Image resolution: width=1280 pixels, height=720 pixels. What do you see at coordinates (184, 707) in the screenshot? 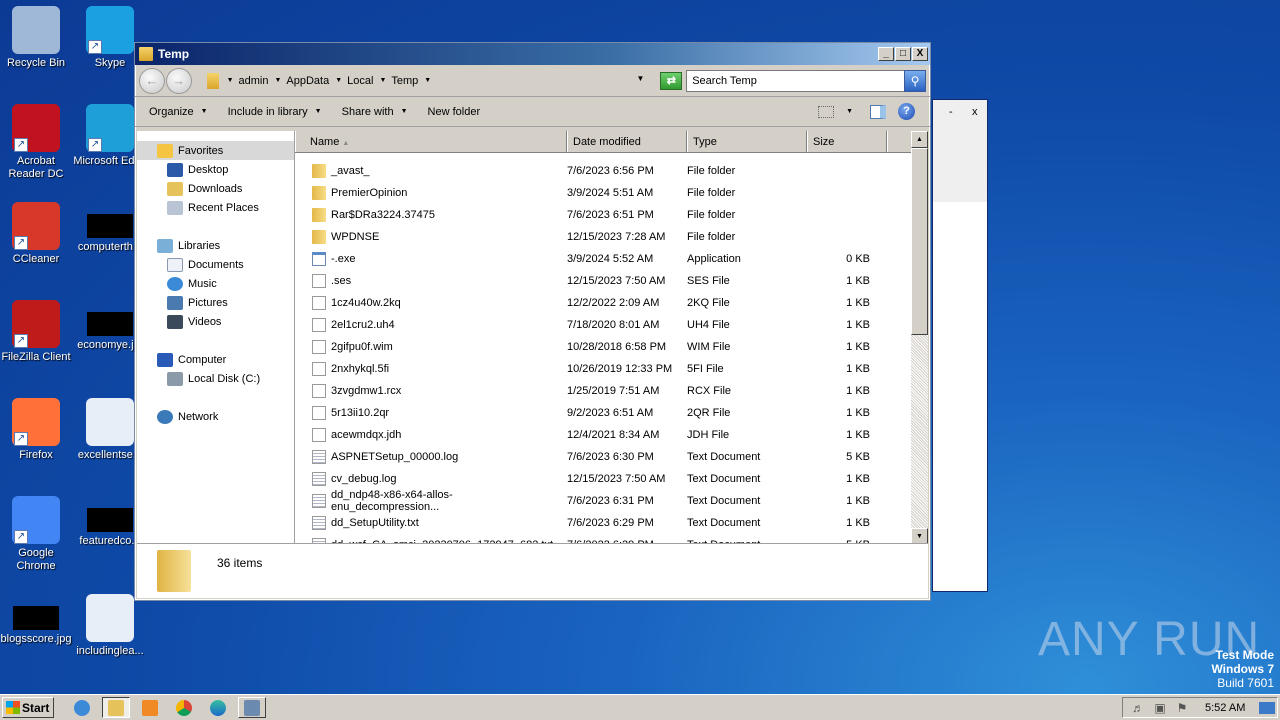
I see `taskbar-chrome` at bounding box center [184, 707].